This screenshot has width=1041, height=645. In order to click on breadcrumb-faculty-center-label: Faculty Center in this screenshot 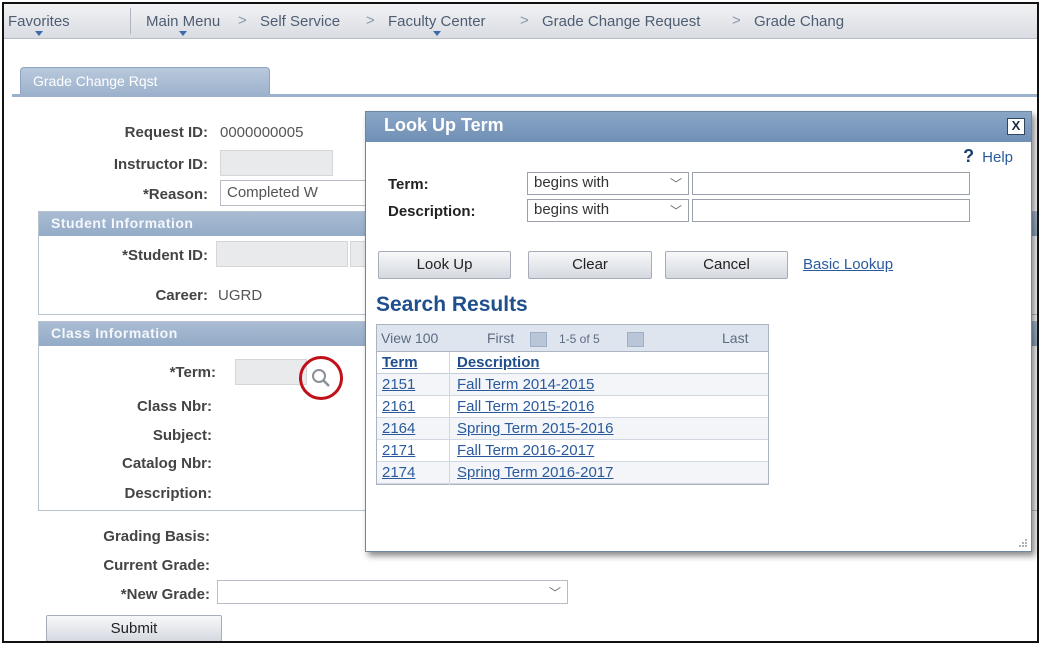, I will do `click(437, 21)`.